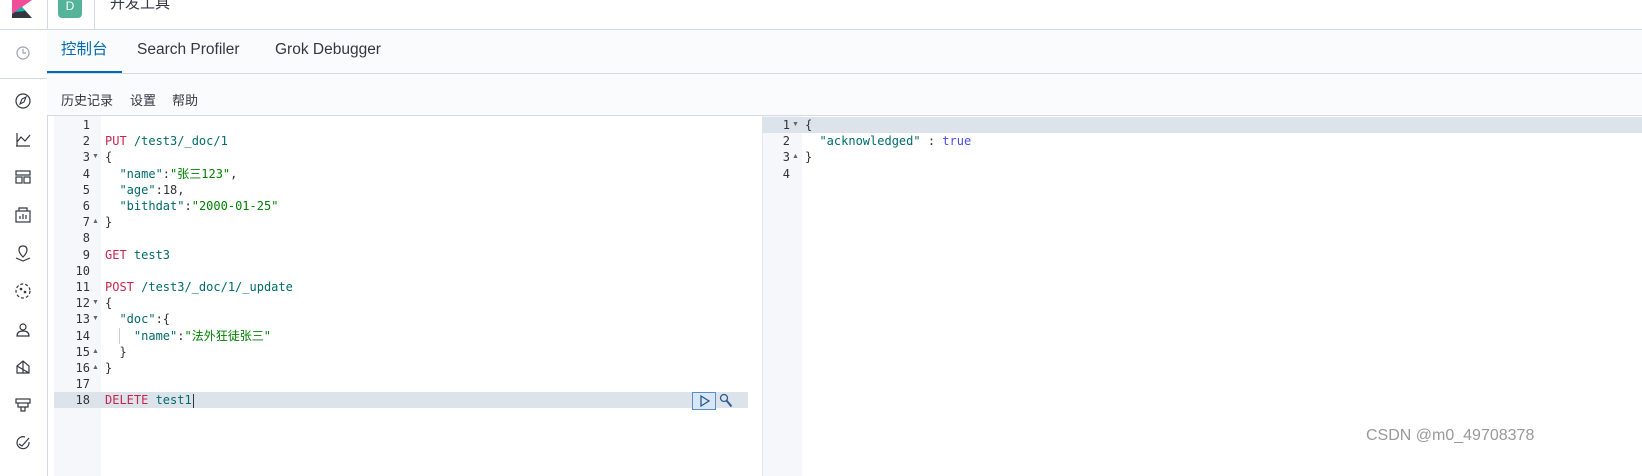  I want to click on code-token: ,, so click(181, 189).